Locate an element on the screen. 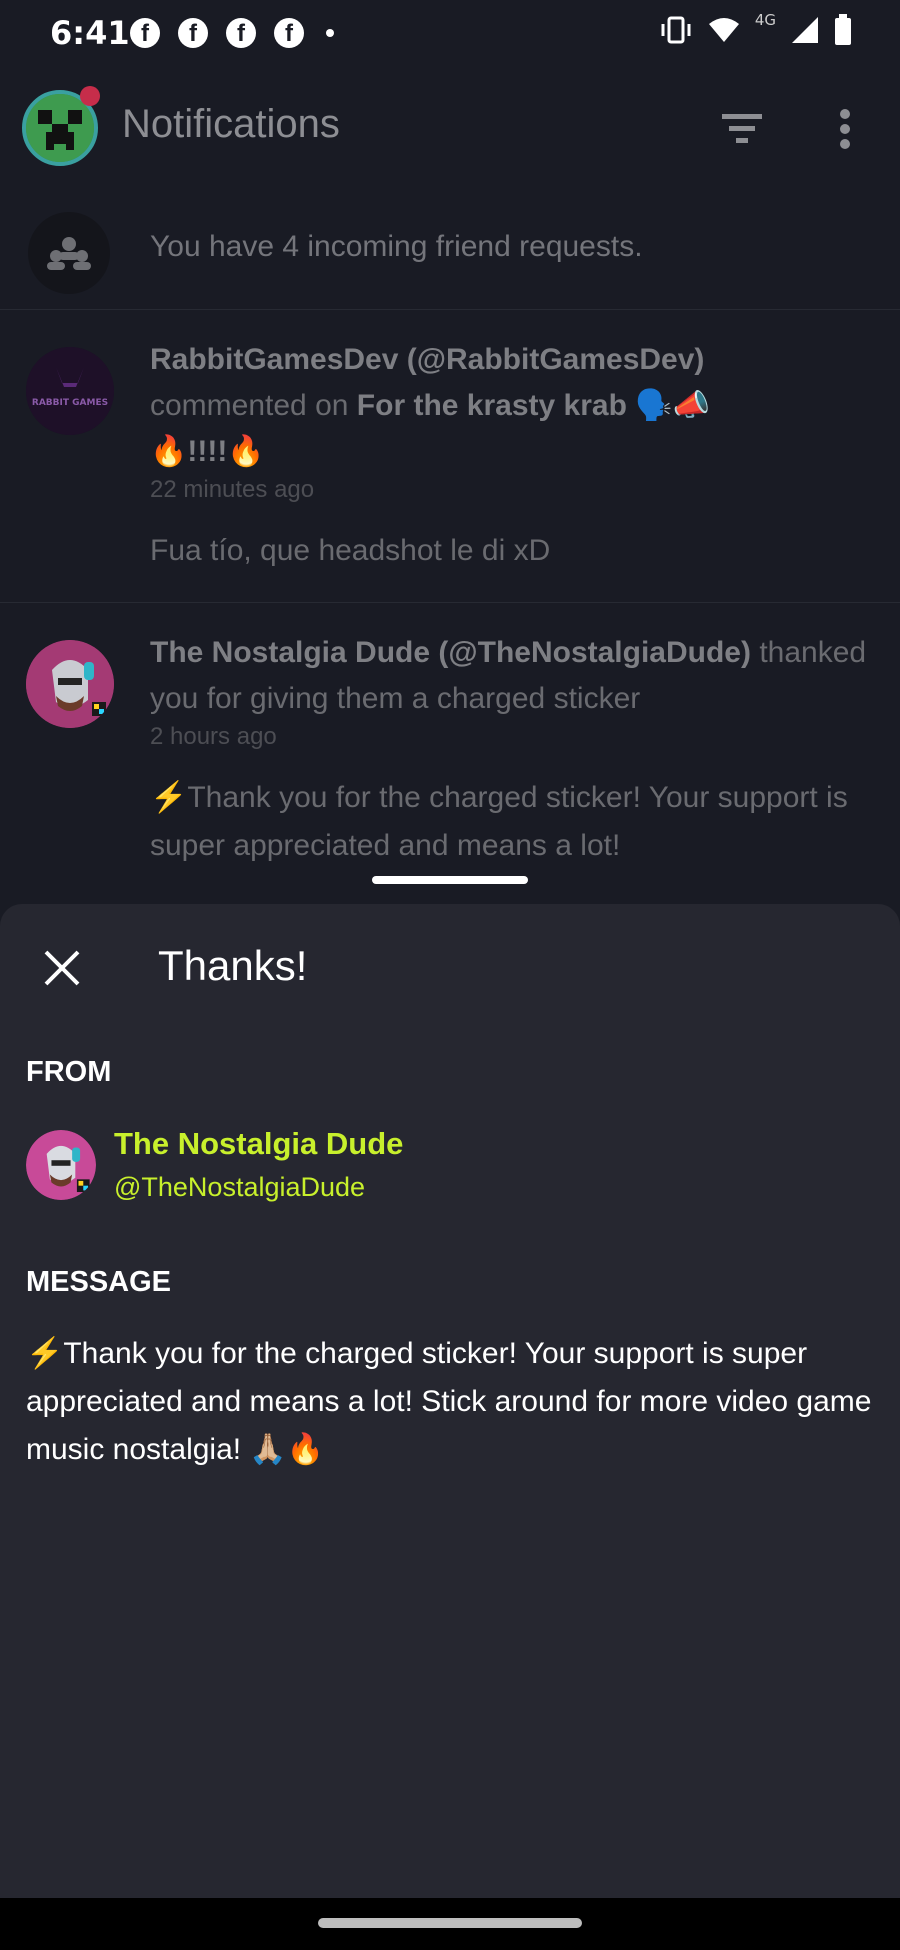 This screenshot has height=1950, width=900. home-indicator is located at coordinates (450, 1923).